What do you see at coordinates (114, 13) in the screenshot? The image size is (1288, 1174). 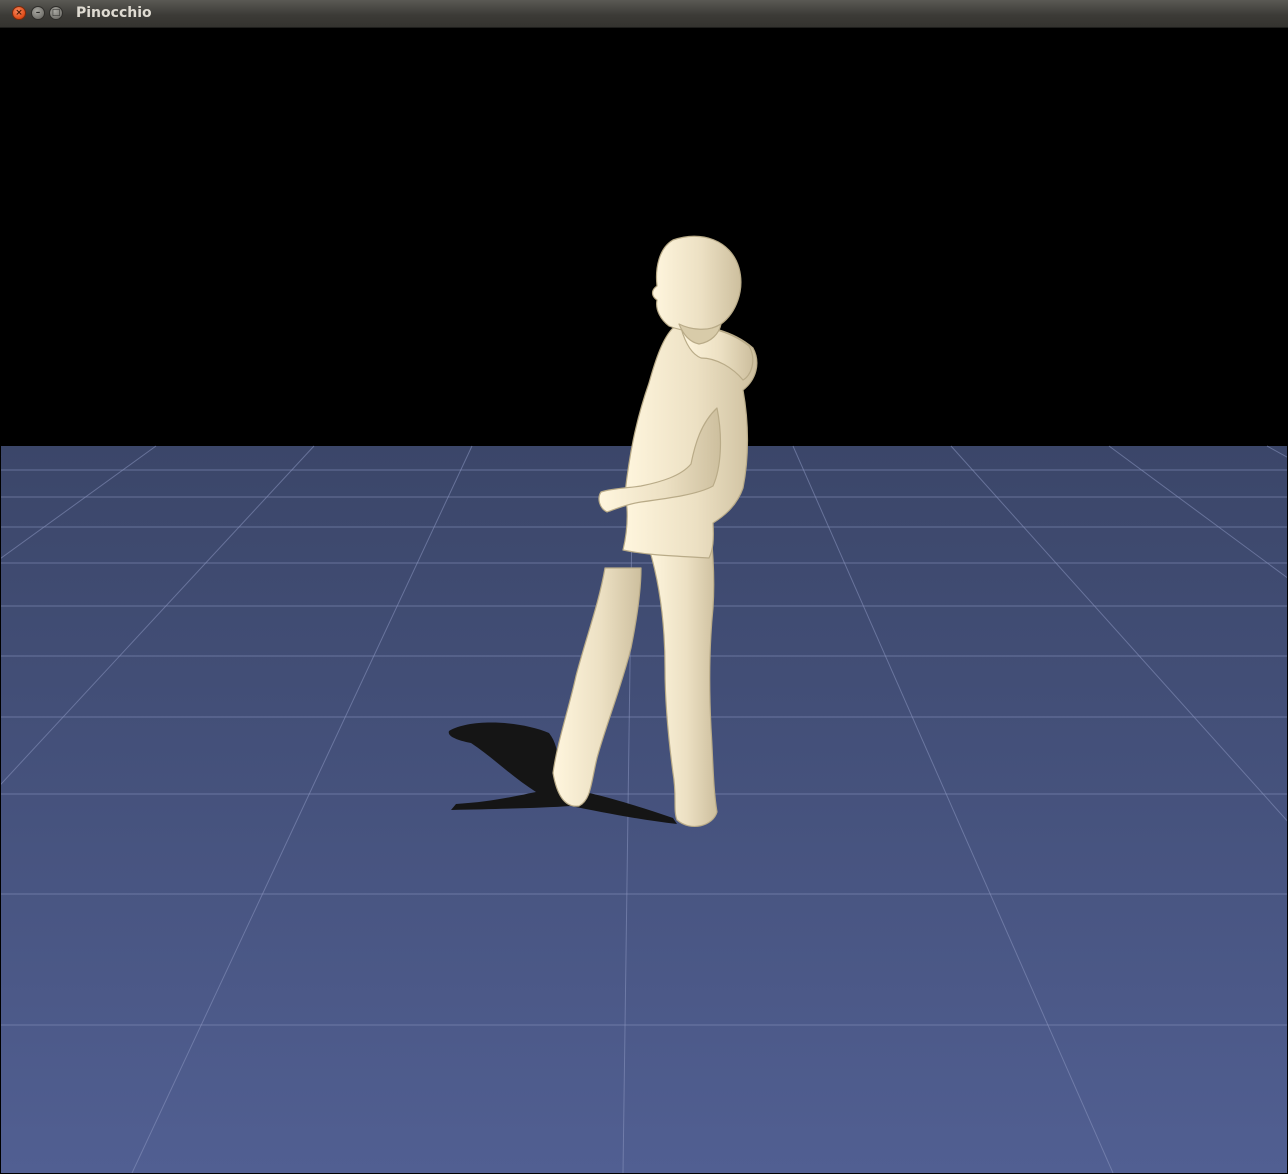 I see `window-title: Pinocchio` at bounding box center [114, 13].